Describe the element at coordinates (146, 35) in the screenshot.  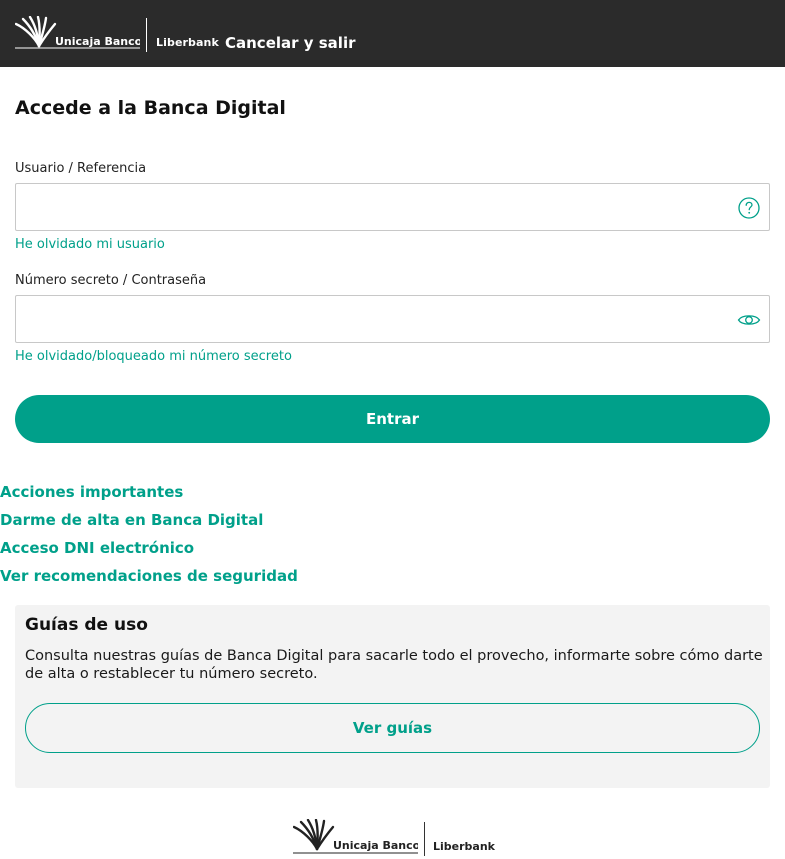
I see `logo-divider` at that location.